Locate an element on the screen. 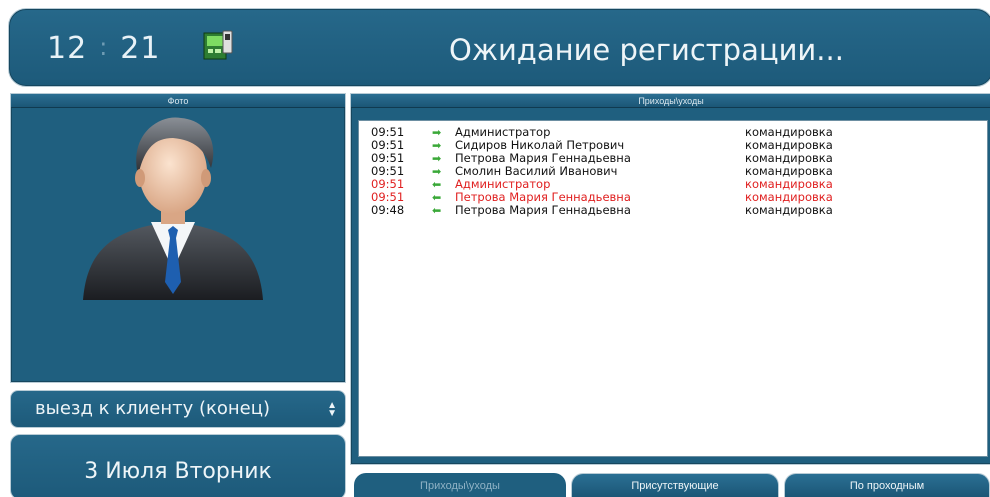 Image resolution: width=990 pixels, height=497 pixels. photo-panel-title: Фото is located at coordinates (178, 101).